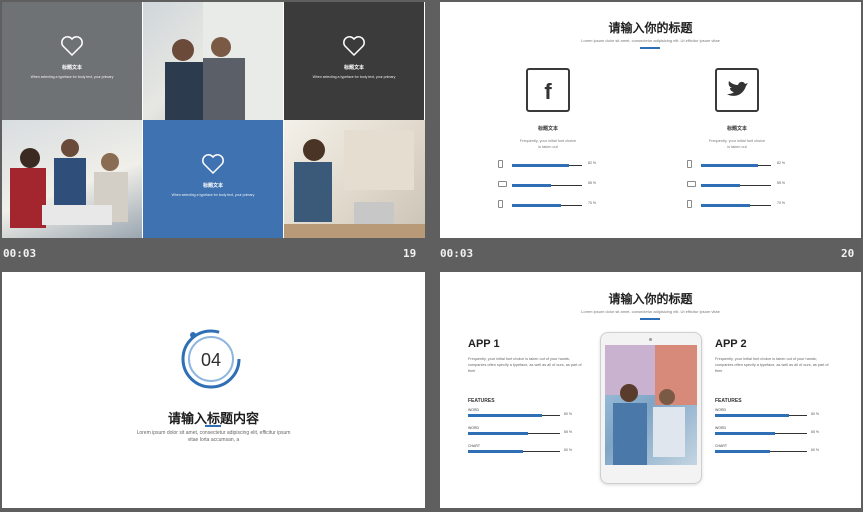 The width and height of the screenshot is (863, 512). What do you see at coordinates (69, 183) in the screenshot?
I see `group-photo-shapes` at bounding box center [69, 183].